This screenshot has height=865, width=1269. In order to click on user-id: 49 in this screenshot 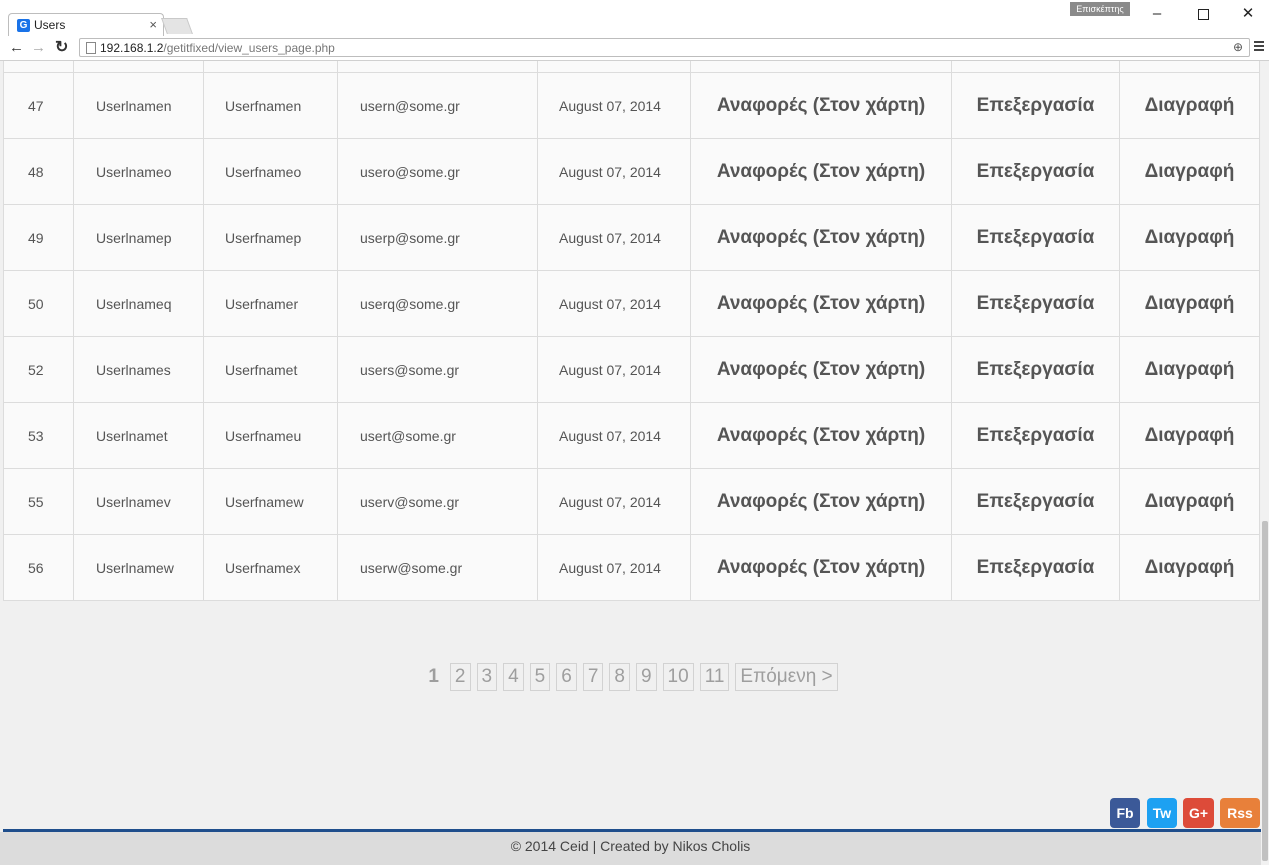, I will do `click(38, 237)`.